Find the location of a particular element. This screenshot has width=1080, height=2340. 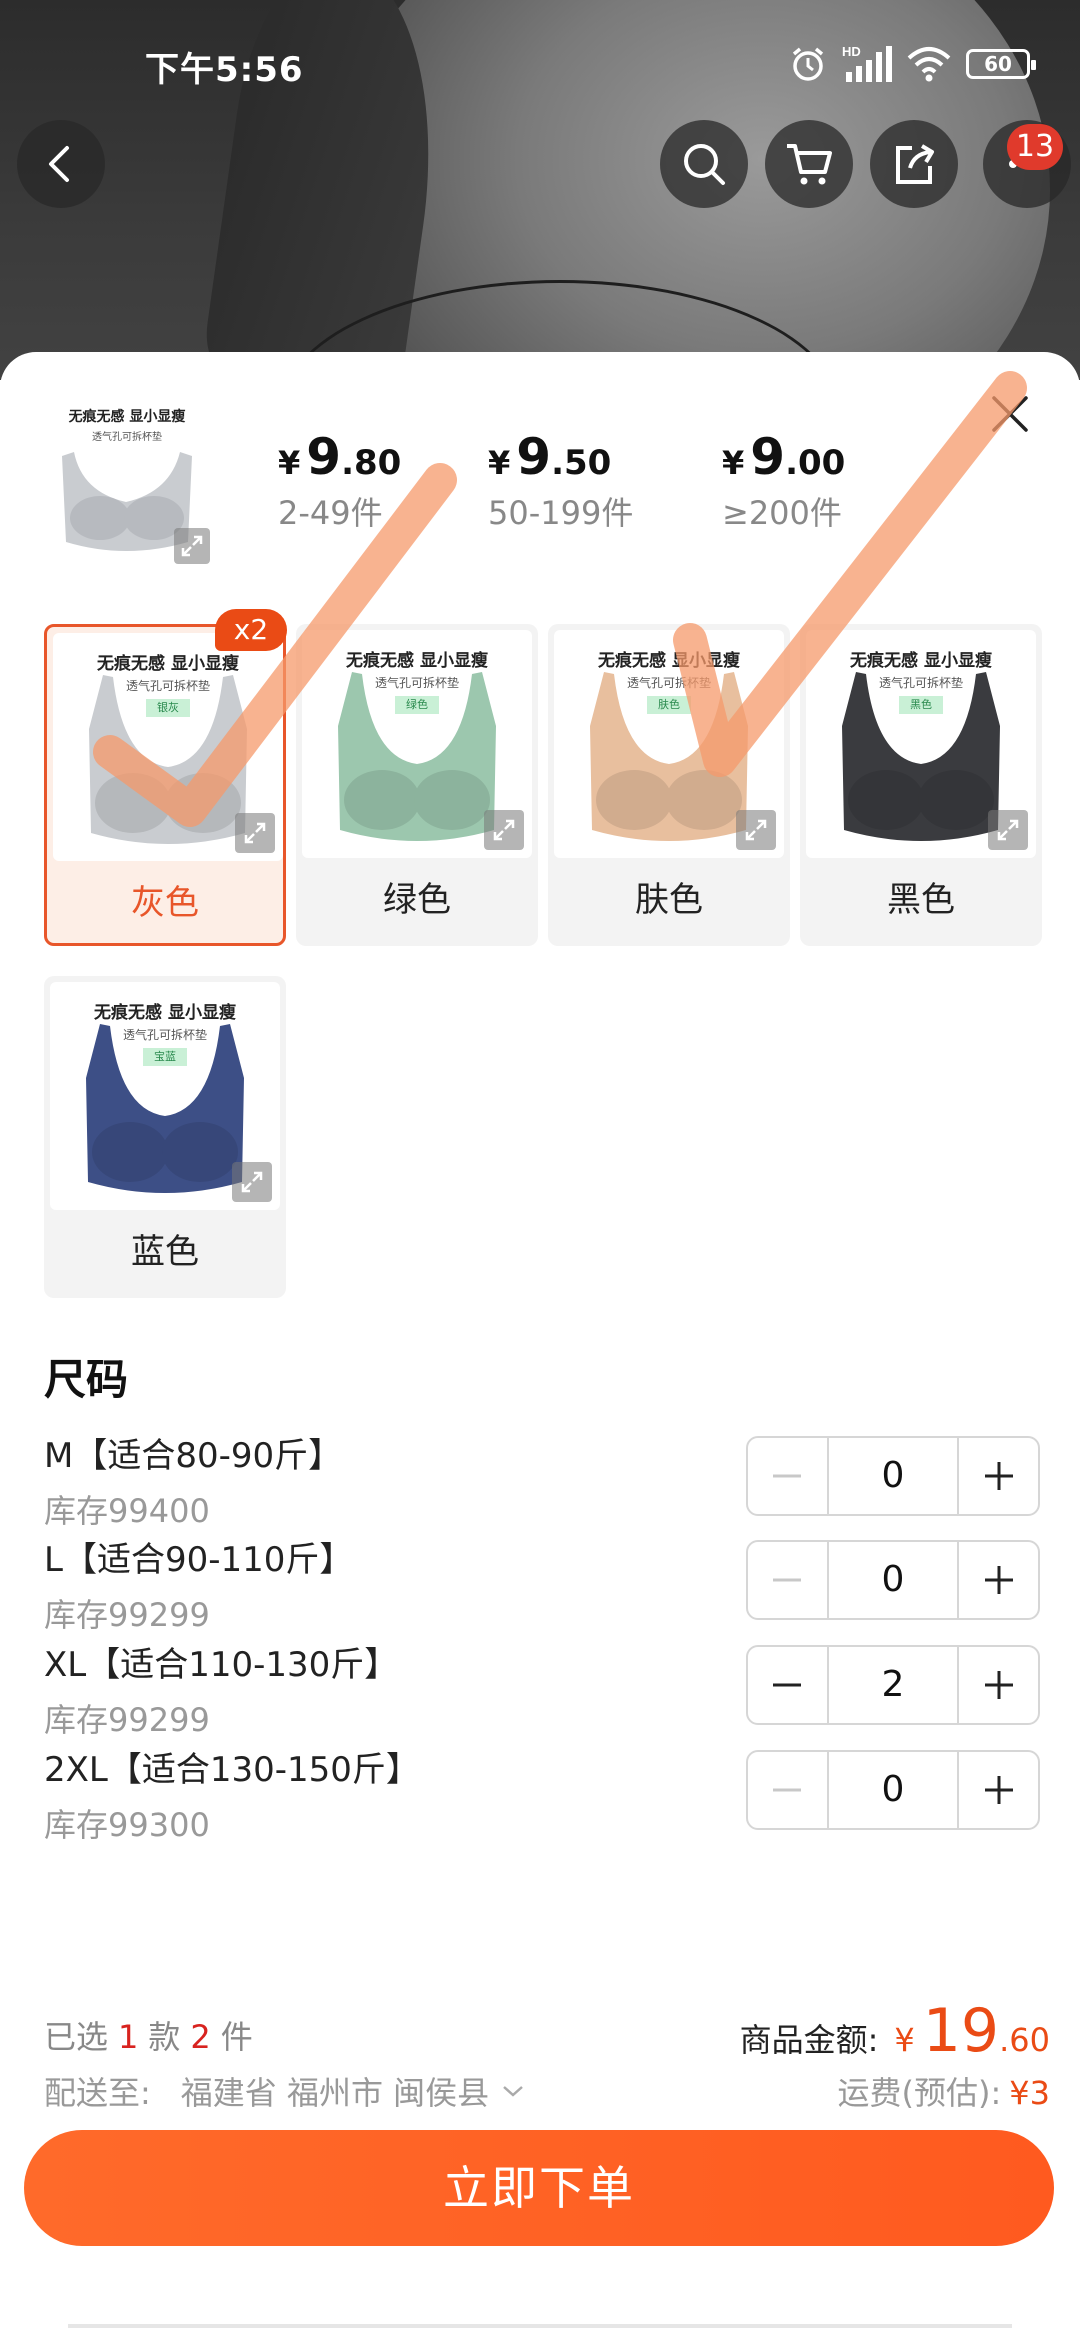

selected-product-thumbnail: 无痕无感 显小显瘦 透气孔可拆杯垫 is located at coordinates (127, 485).